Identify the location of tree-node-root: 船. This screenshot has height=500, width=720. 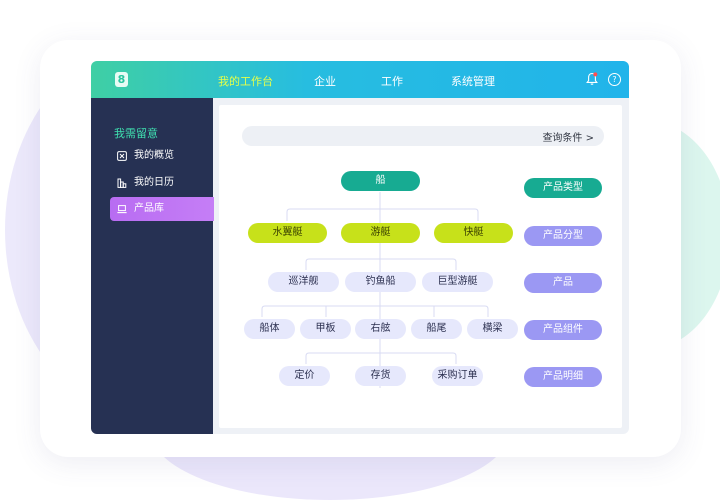
(380, 181).